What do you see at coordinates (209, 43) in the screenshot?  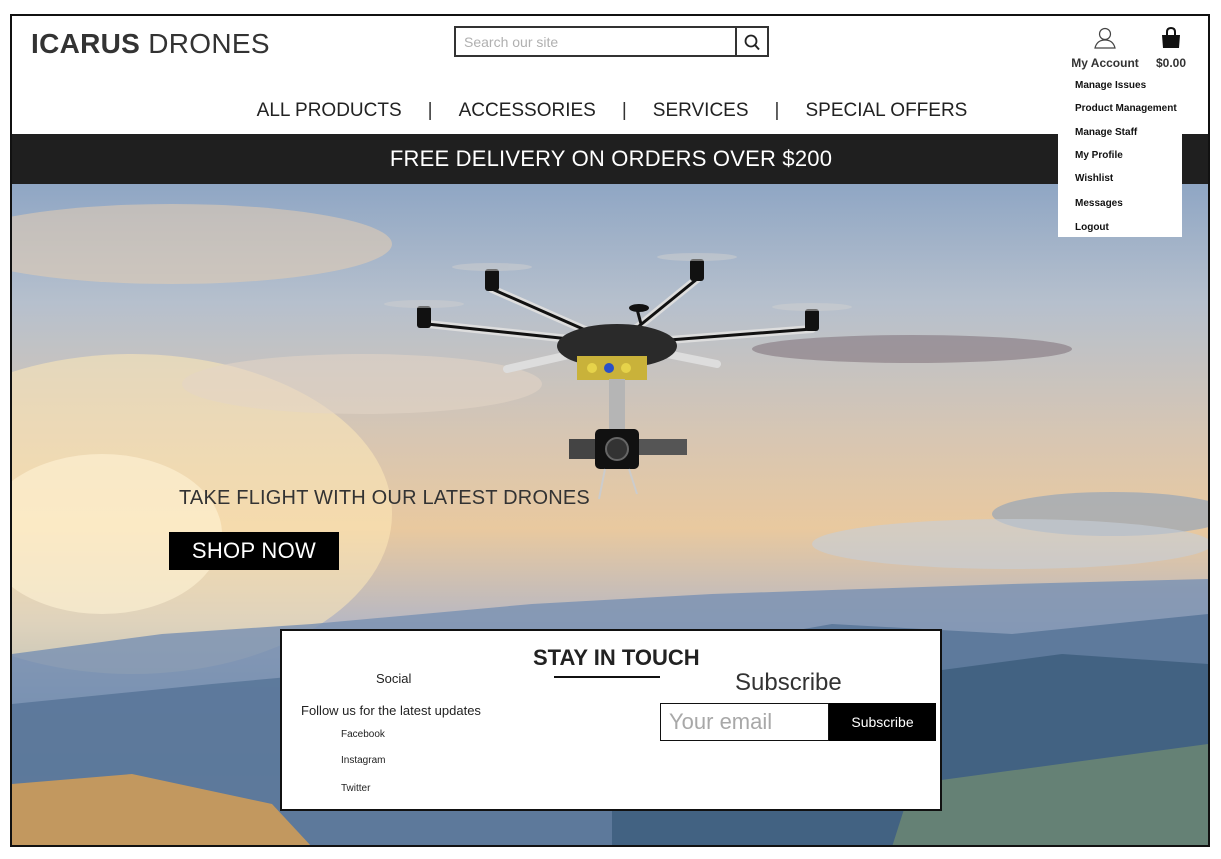 I see `logo-light-text: DRONES` at bounding box center [209, 43].